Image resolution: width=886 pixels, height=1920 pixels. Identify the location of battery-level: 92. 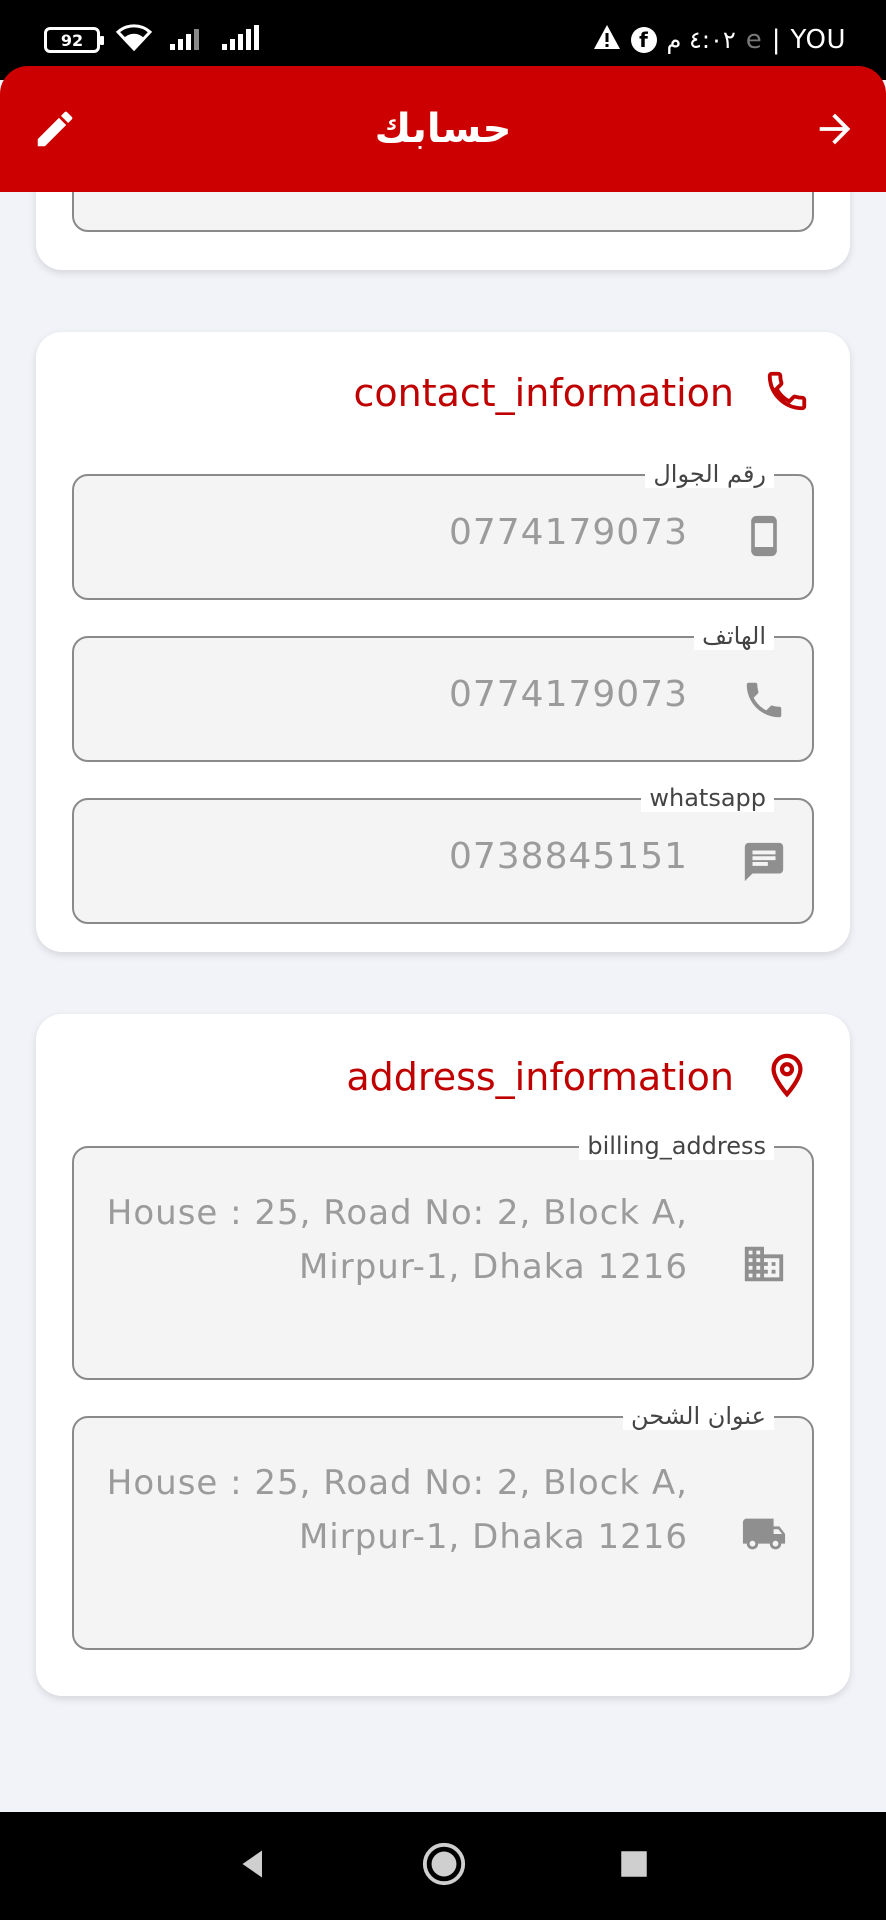
(72, 40).